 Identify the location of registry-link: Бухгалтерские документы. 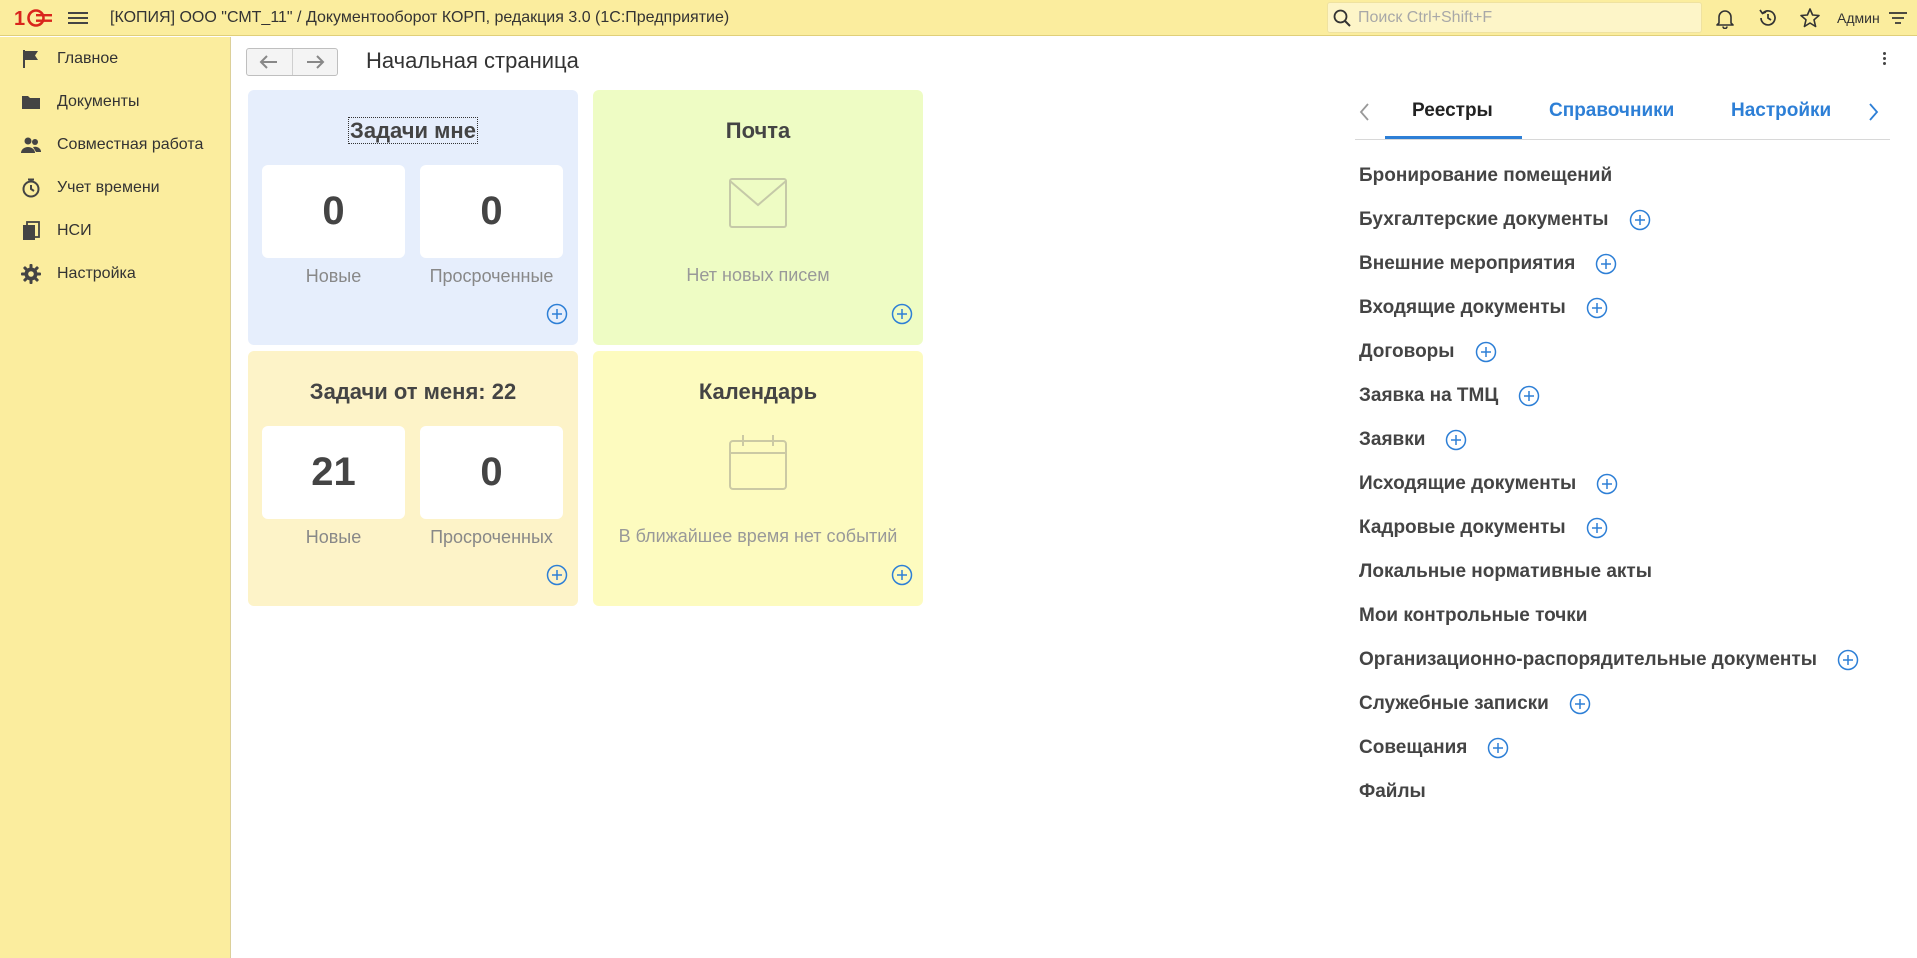
(1484, 220).